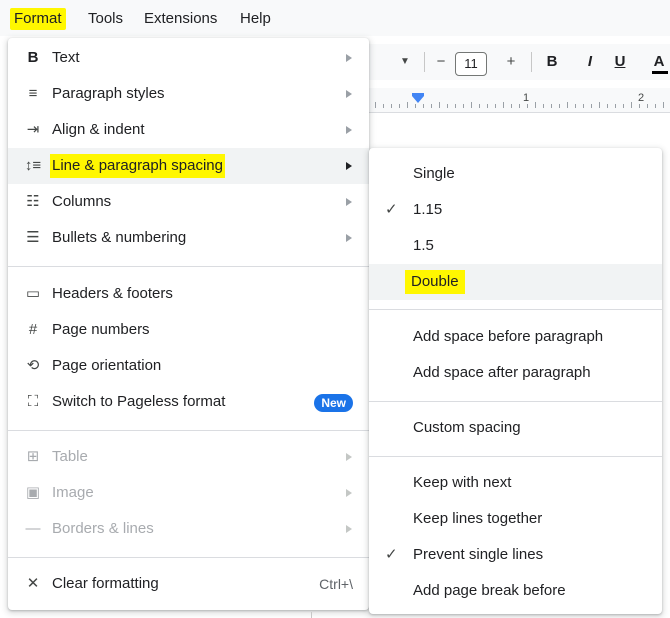  Describe the element at coordinates (515, 483) in the screenshot. I see `keep-with-next: Keep with next` at that location.